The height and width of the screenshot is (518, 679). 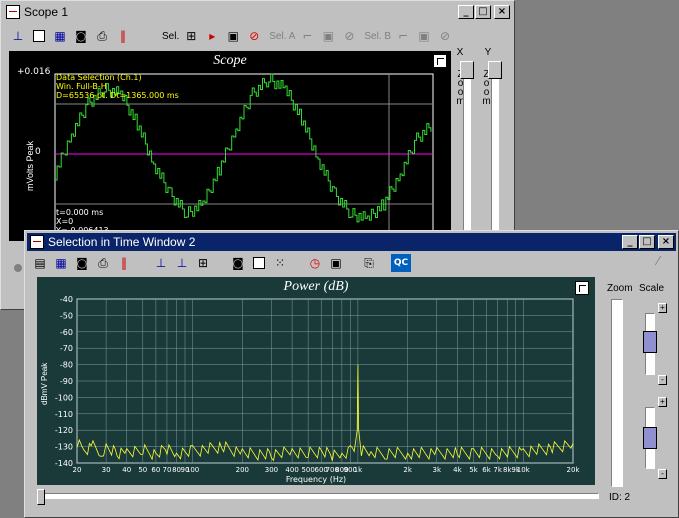 What do you see at coordinates (650, 342) in the screenshot?
I see `scale-top-thumb` at bounding box center [650, 342].